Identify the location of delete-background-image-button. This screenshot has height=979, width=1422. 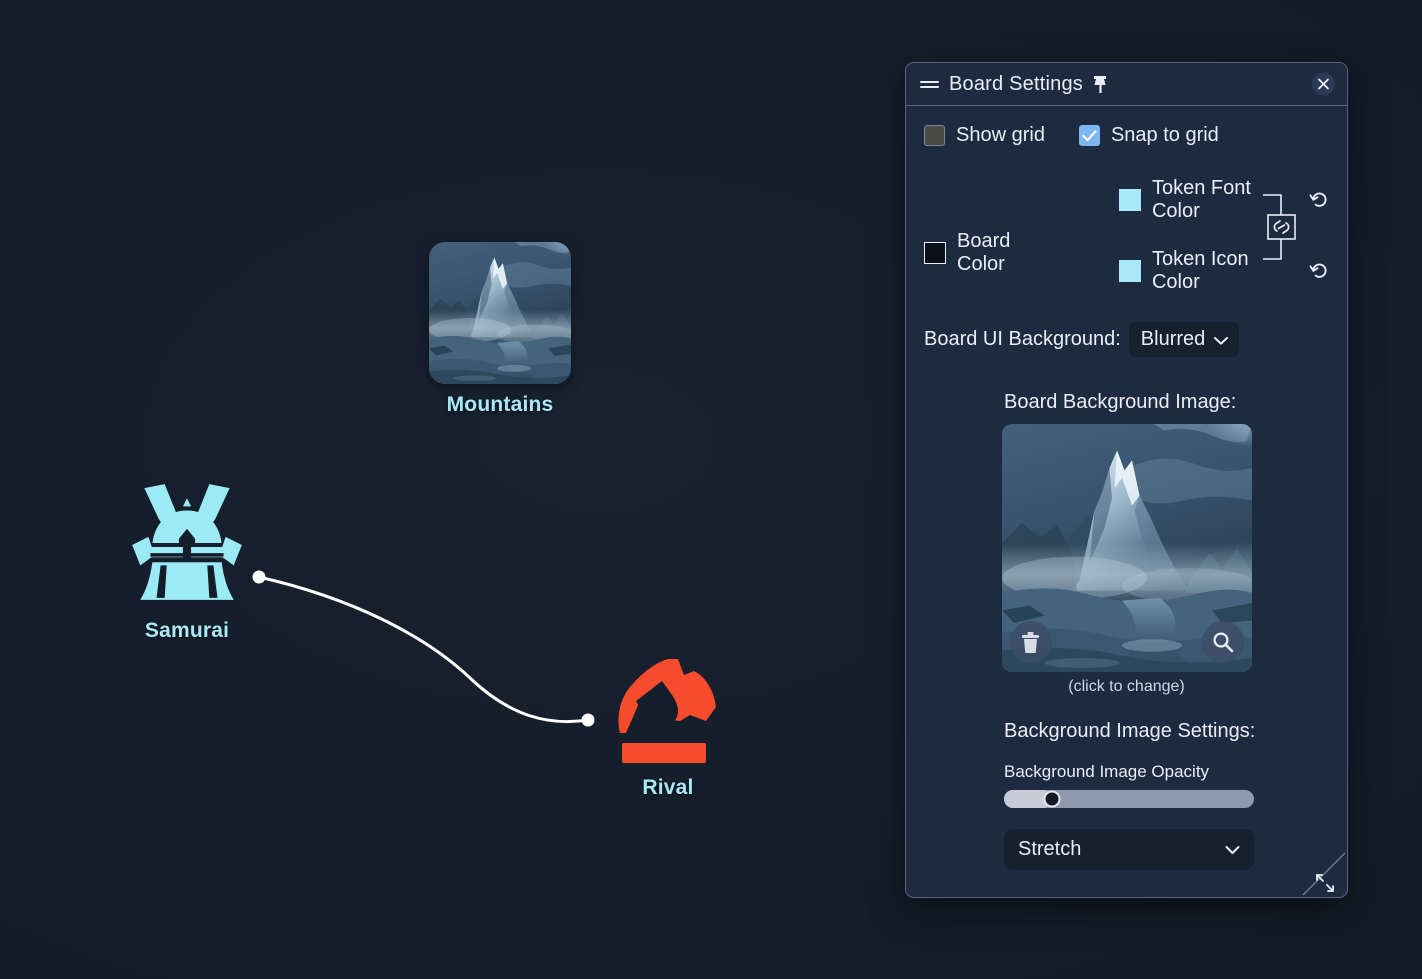
(1030, 642).